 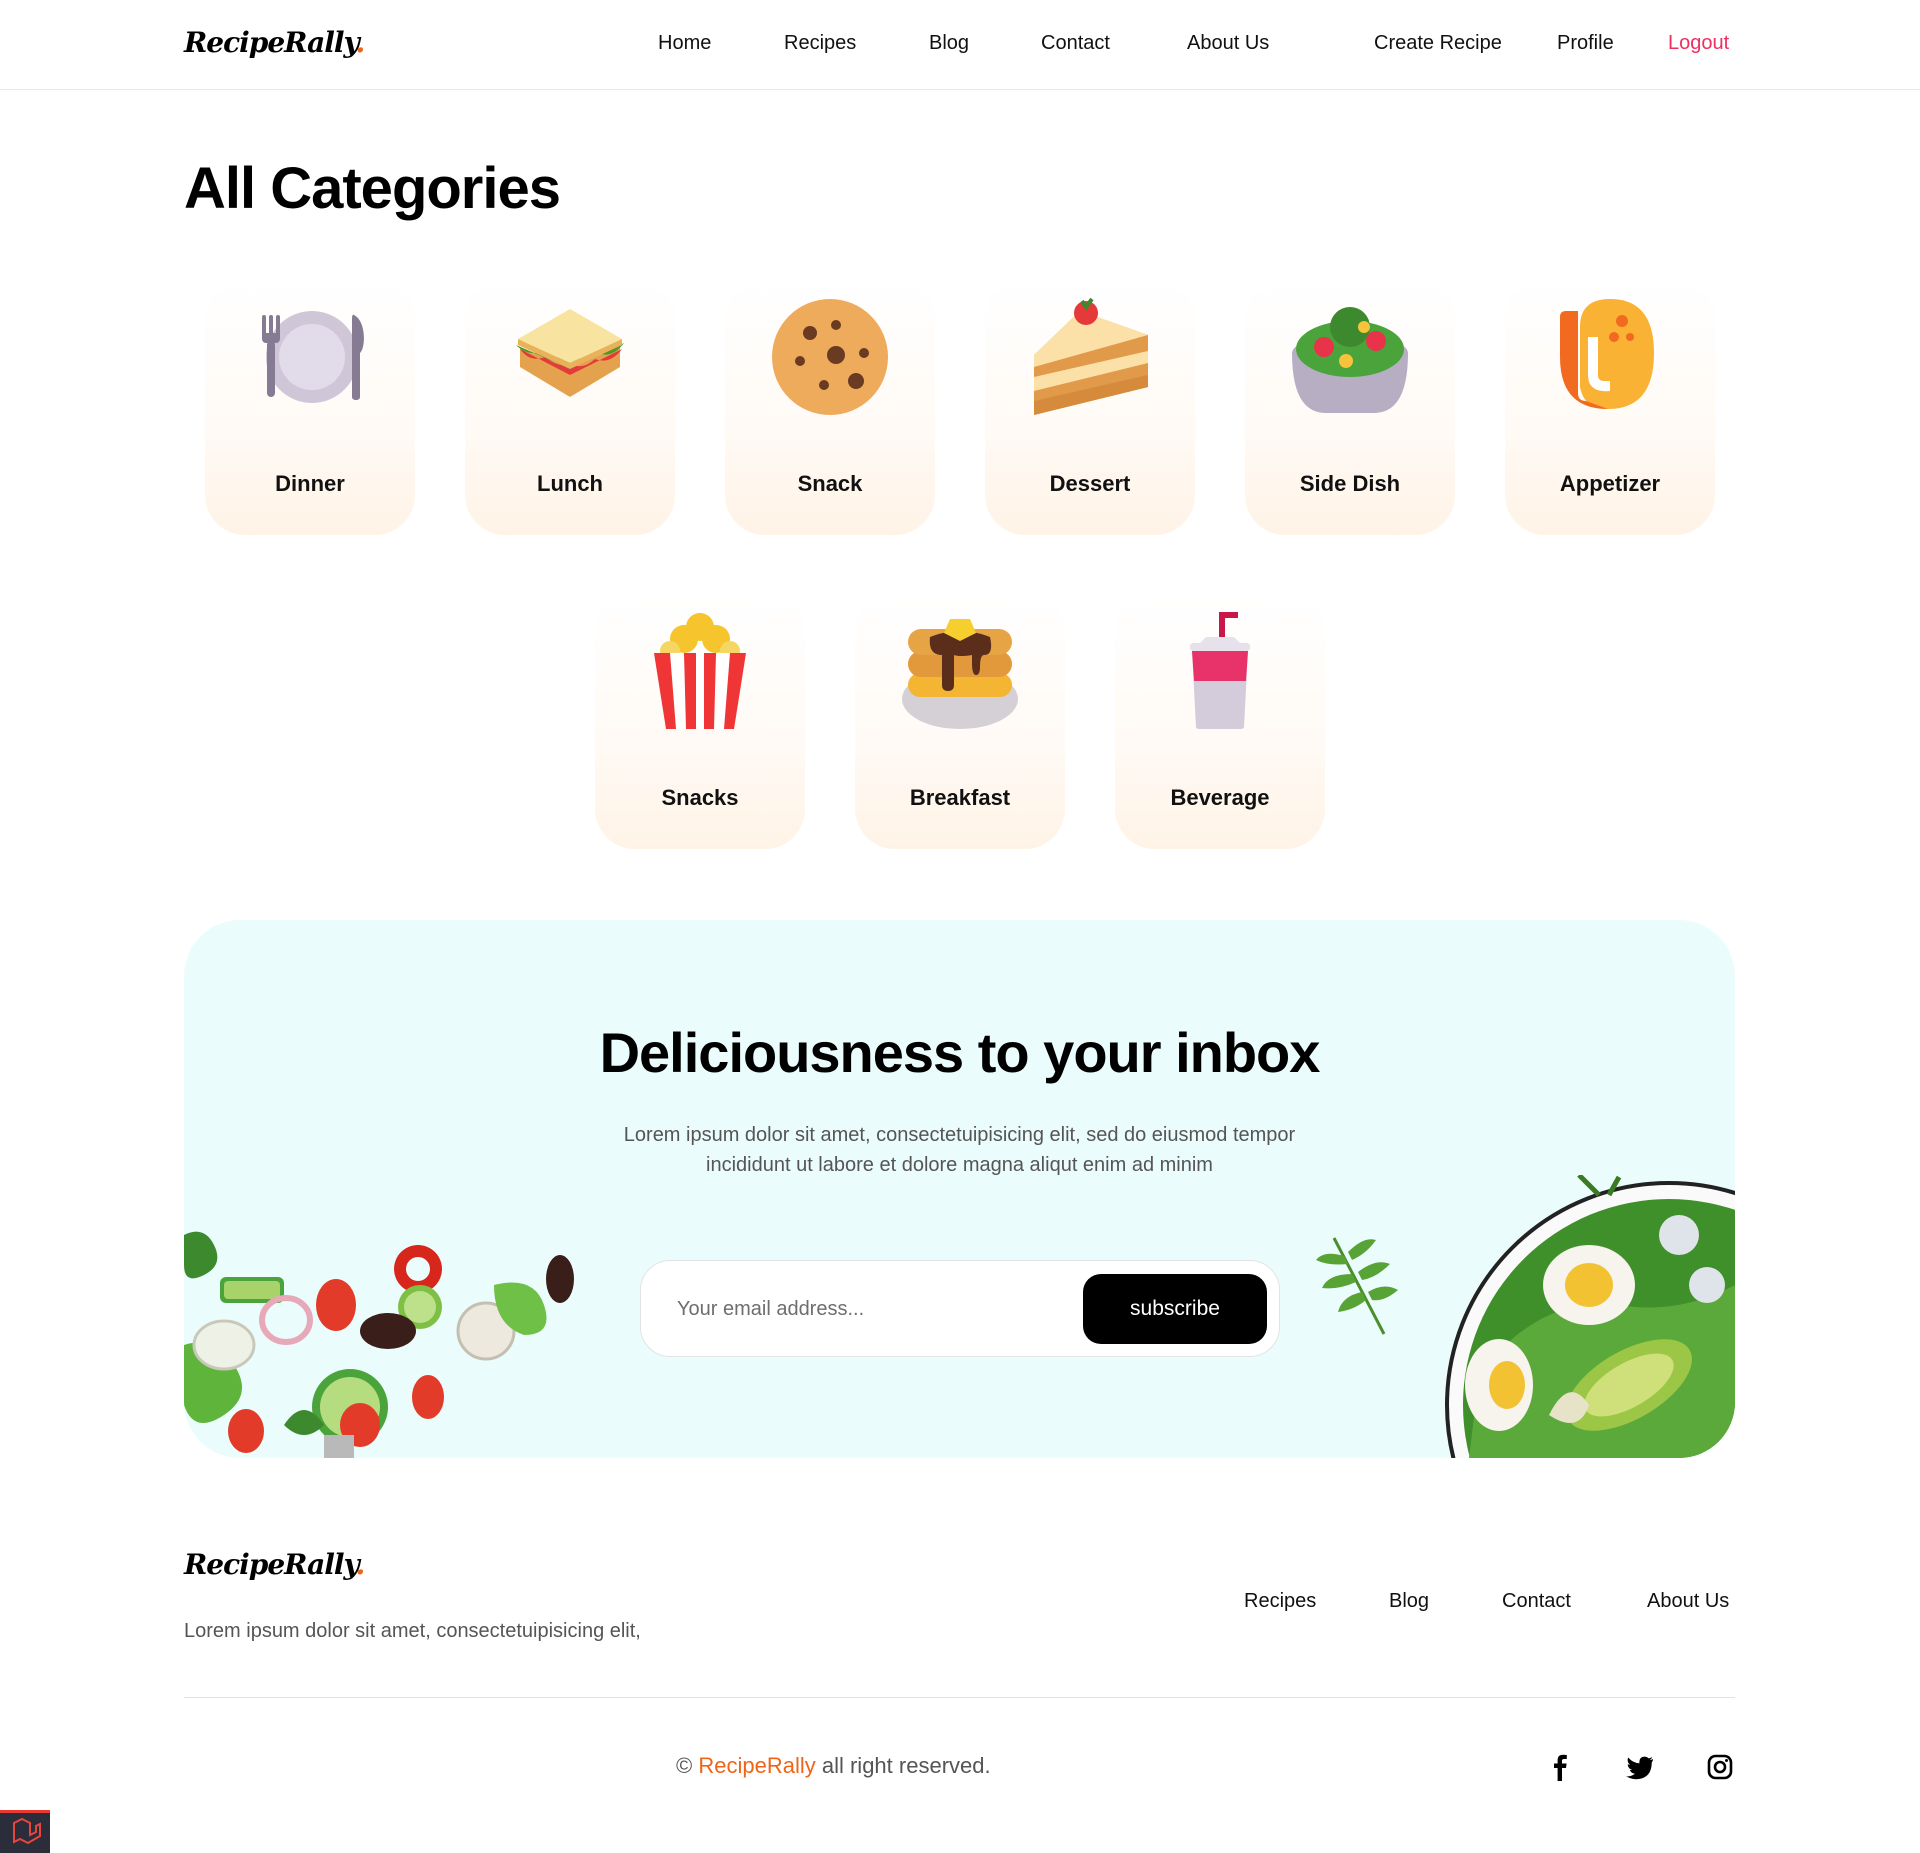 What do you see at coordinates (1590, 1316) in the screenshot?
I see `salad-bowl-illustration` at bounding box center [1590, 1316].